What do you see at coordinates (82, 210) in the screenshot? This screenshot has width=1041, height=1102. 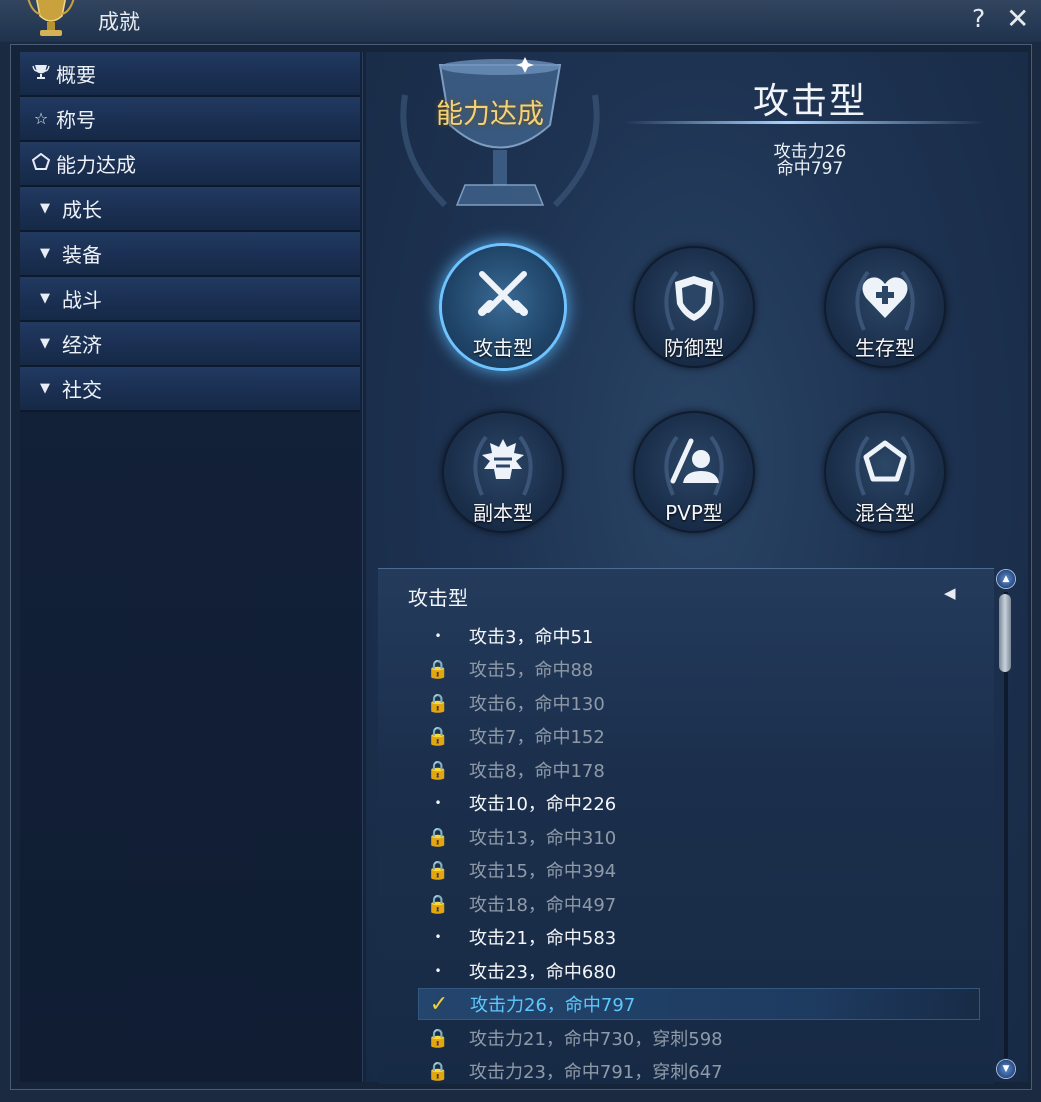 I see `sidebar-item-label: 成长` at bounding box center [82, 210].